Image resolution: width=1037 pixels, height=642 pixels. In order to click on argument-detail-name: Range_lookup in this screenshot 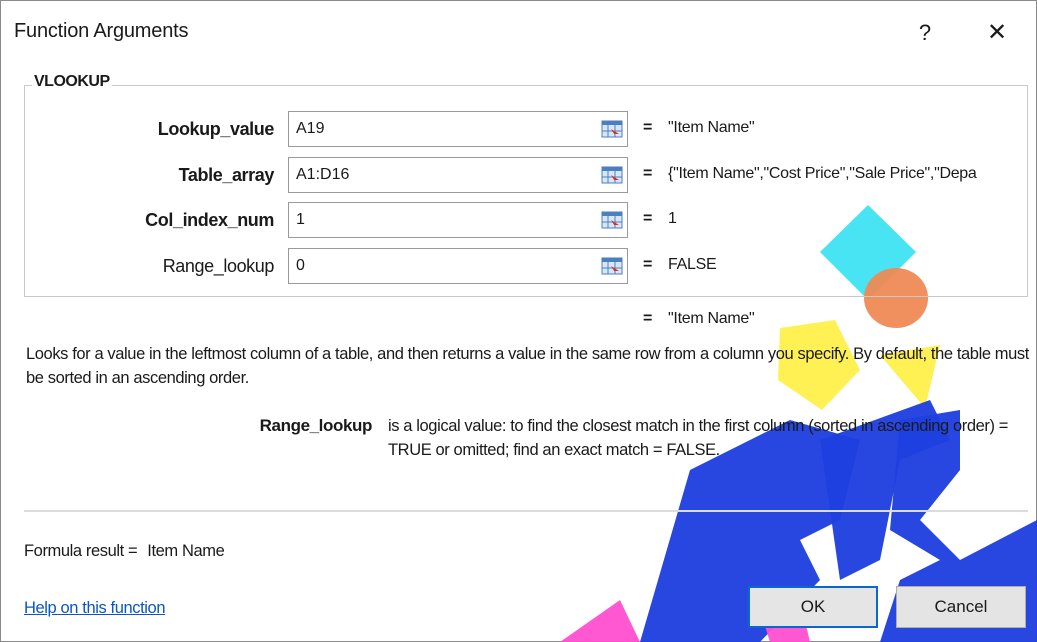, I will do `click(316, 425)`.